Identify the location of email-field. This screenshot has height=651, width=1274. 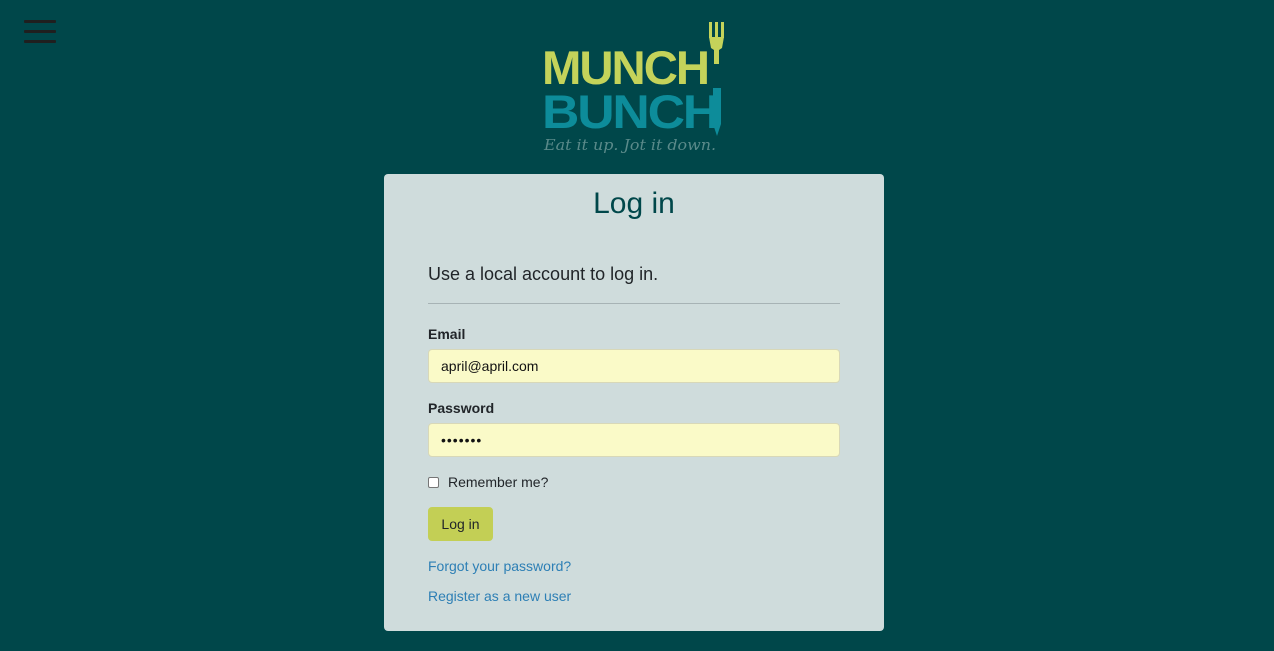
(634, 366).